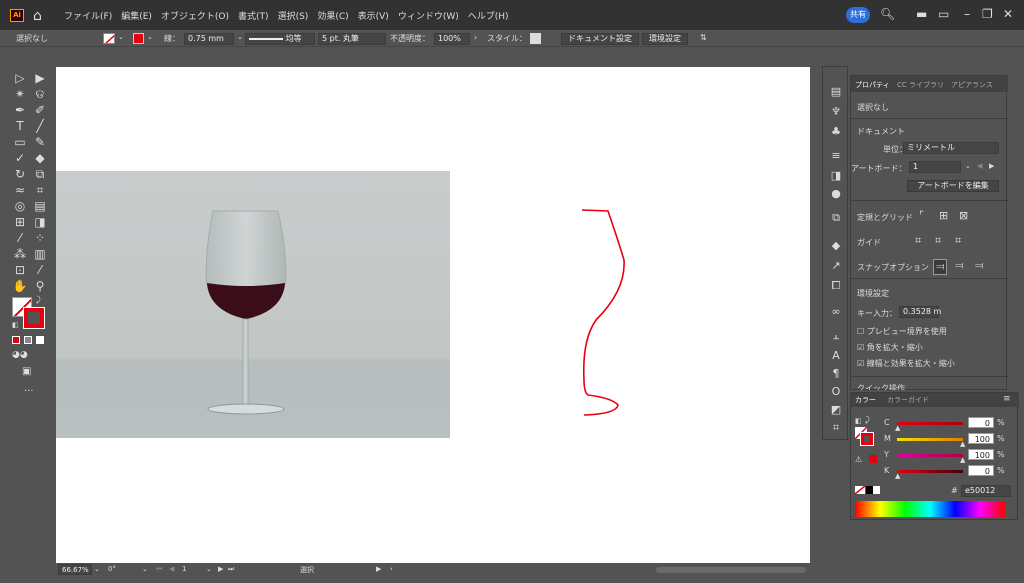 The width and height of the screenshot is (1024, 583). What do you see at coordinates (29, 391) in the screenshot?
I see `more-tools-icon: ···` at bounding box center [29, 391].